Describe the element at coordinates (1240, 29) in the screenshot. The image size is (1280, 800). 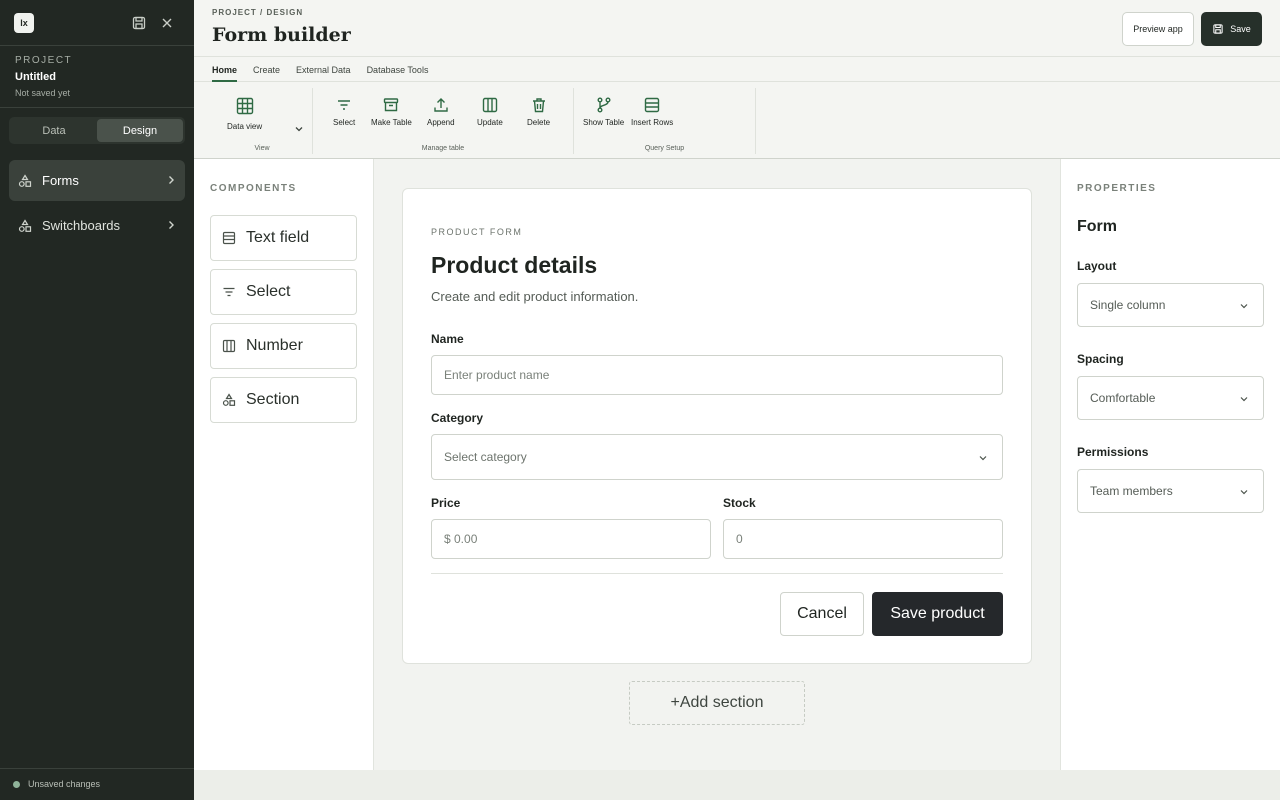
I see `save-button-label: Save` at that location.